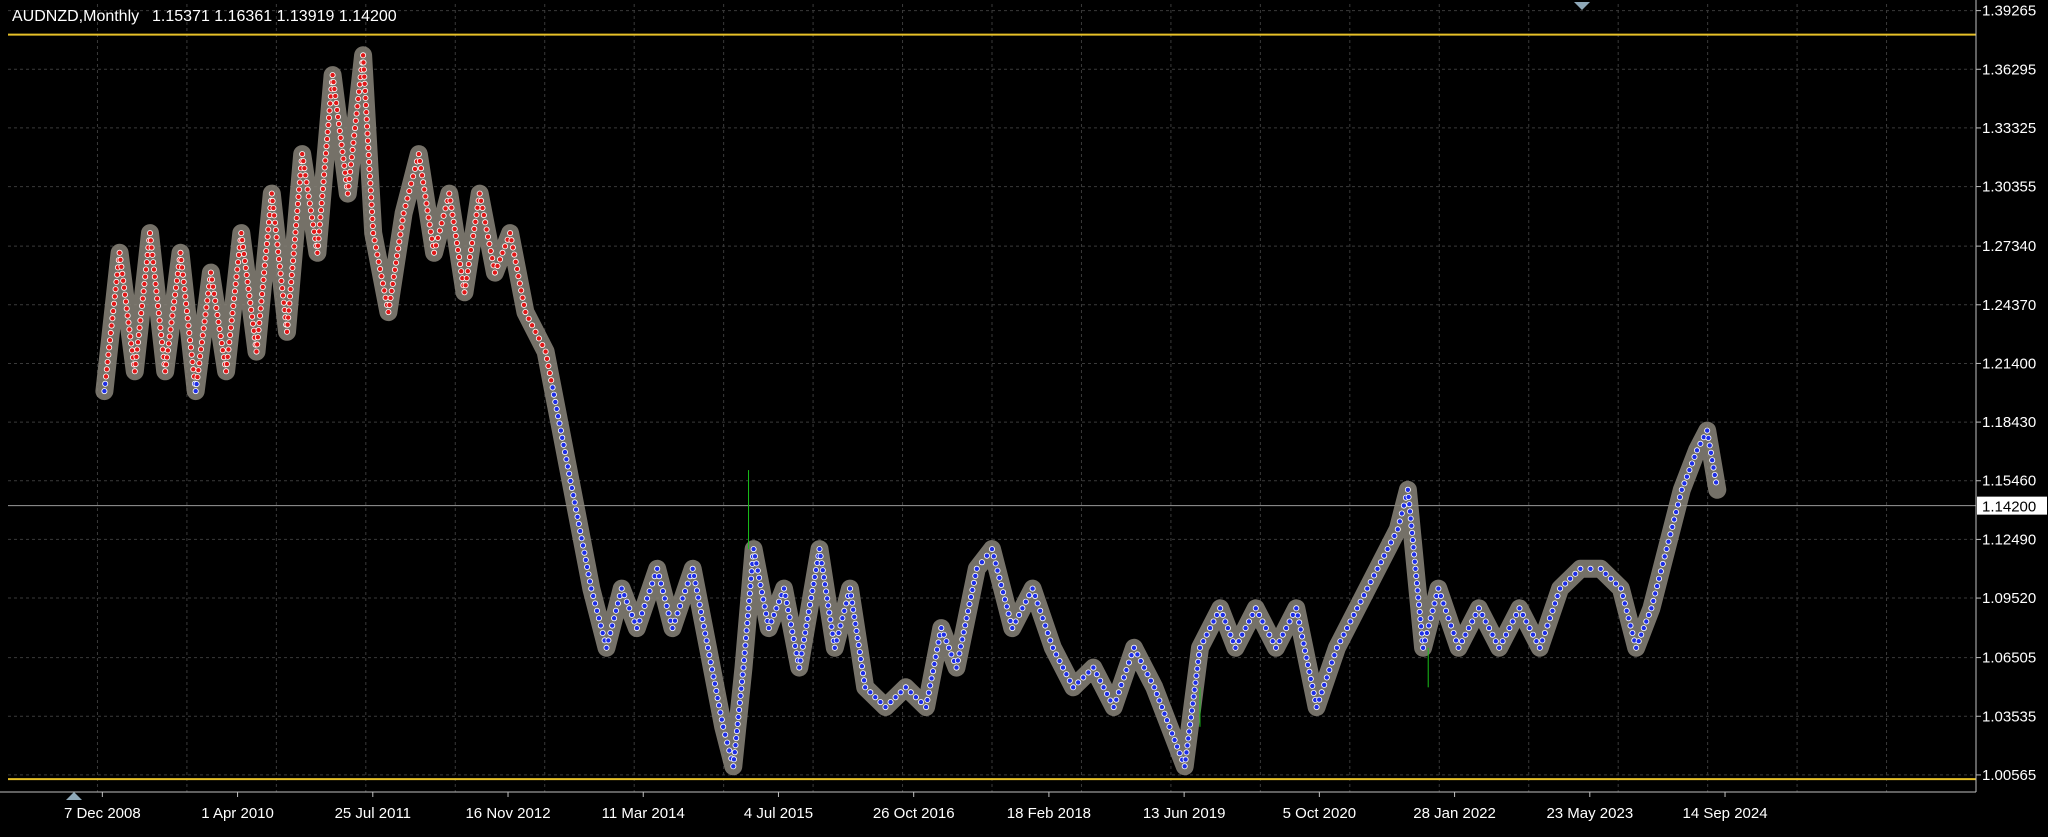 The height and width of the screenshot is (837, 2048). I want to click on y-tick-label: 1.24370, so click(2009, 305).